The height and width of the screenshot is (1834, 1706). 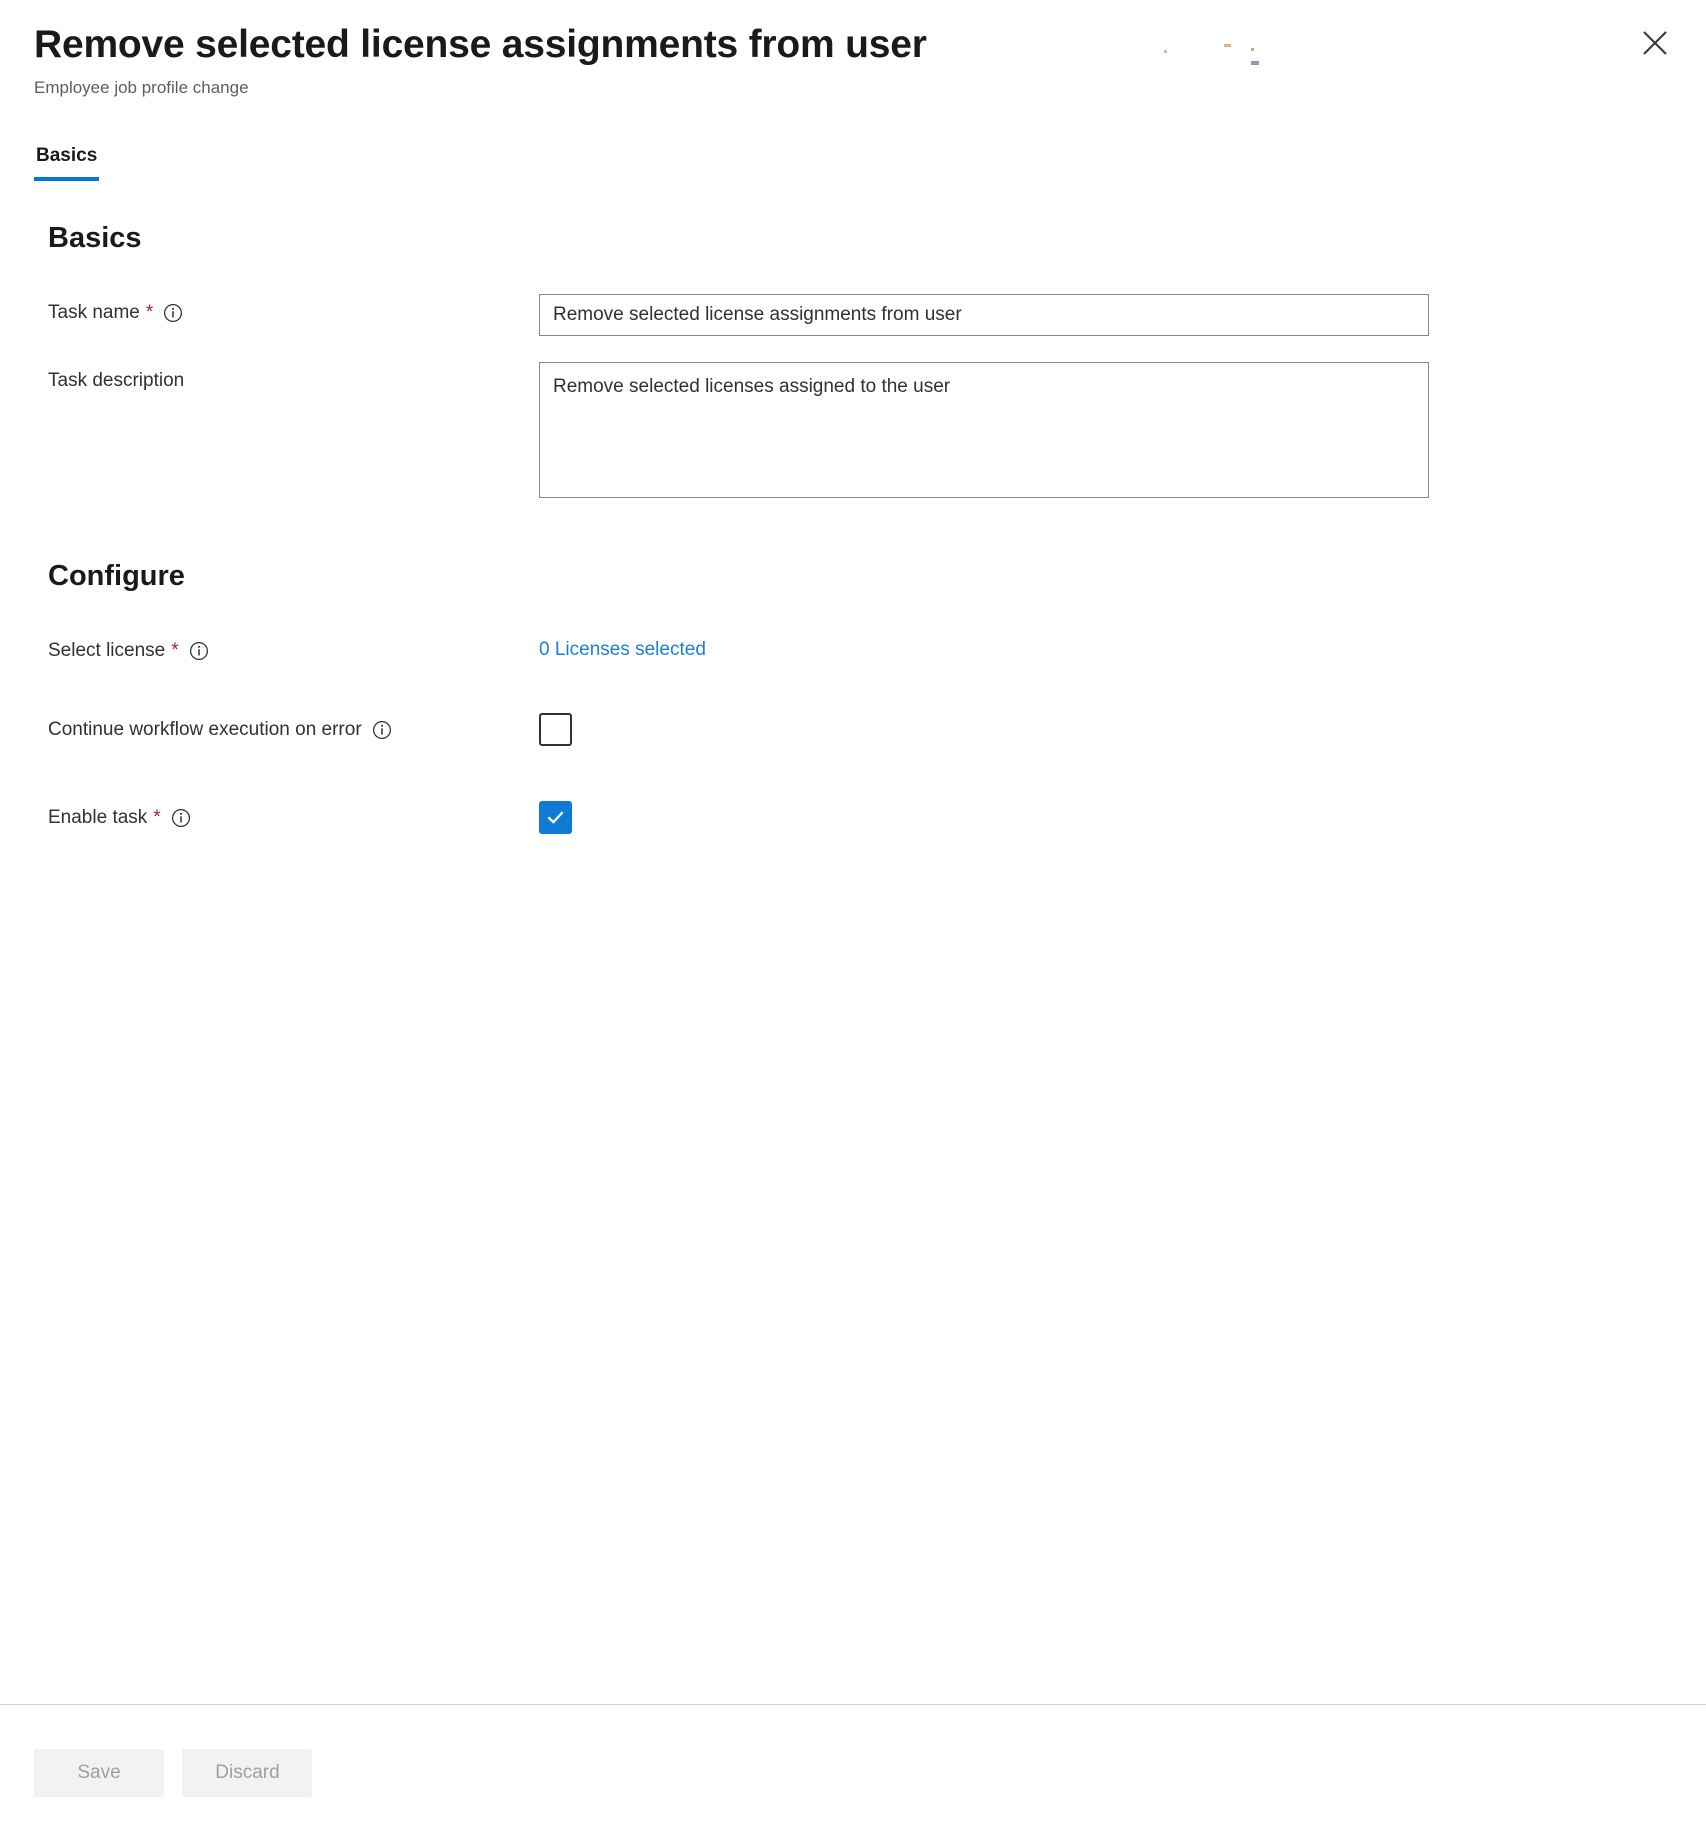 What do you see at coordinates (99, 1773) in the screenshot?
I see `save-button: Save` at bounding box center [99, 1773].